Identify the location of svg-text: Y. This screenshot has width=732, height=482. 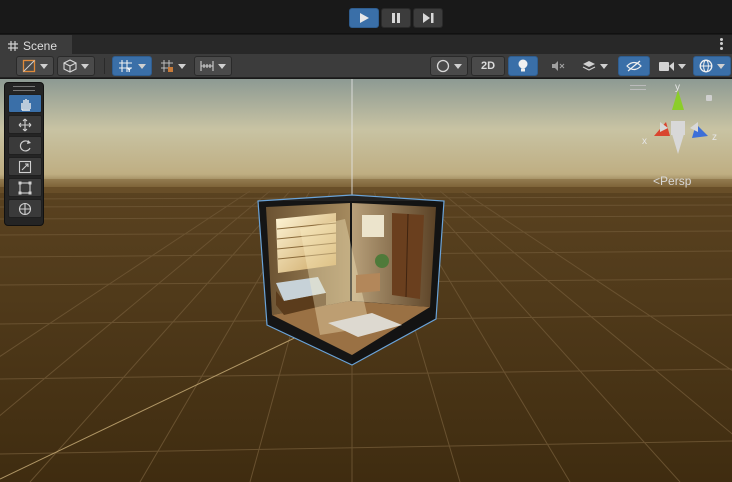
(129, 70).